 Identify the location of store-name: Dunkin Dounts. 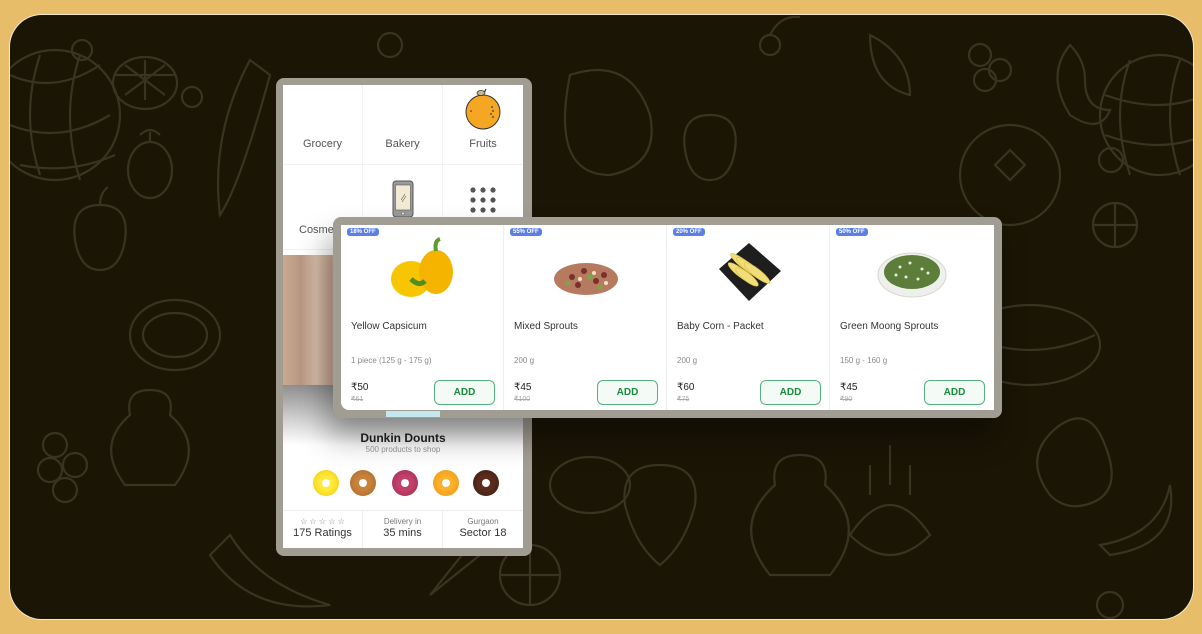
(403, 438).